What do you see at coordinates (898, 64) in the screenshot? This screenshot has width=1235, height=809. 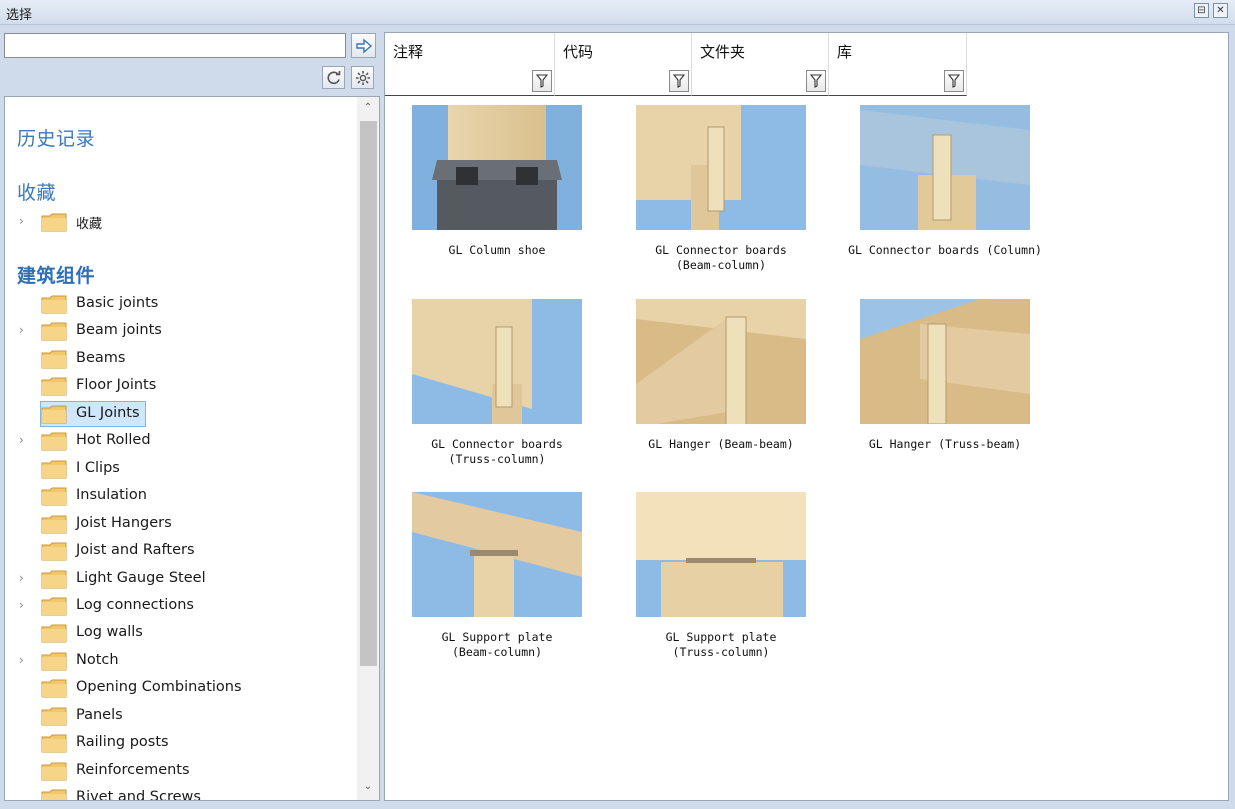 I see `column-header: 库` at bounding box center [898, 64].